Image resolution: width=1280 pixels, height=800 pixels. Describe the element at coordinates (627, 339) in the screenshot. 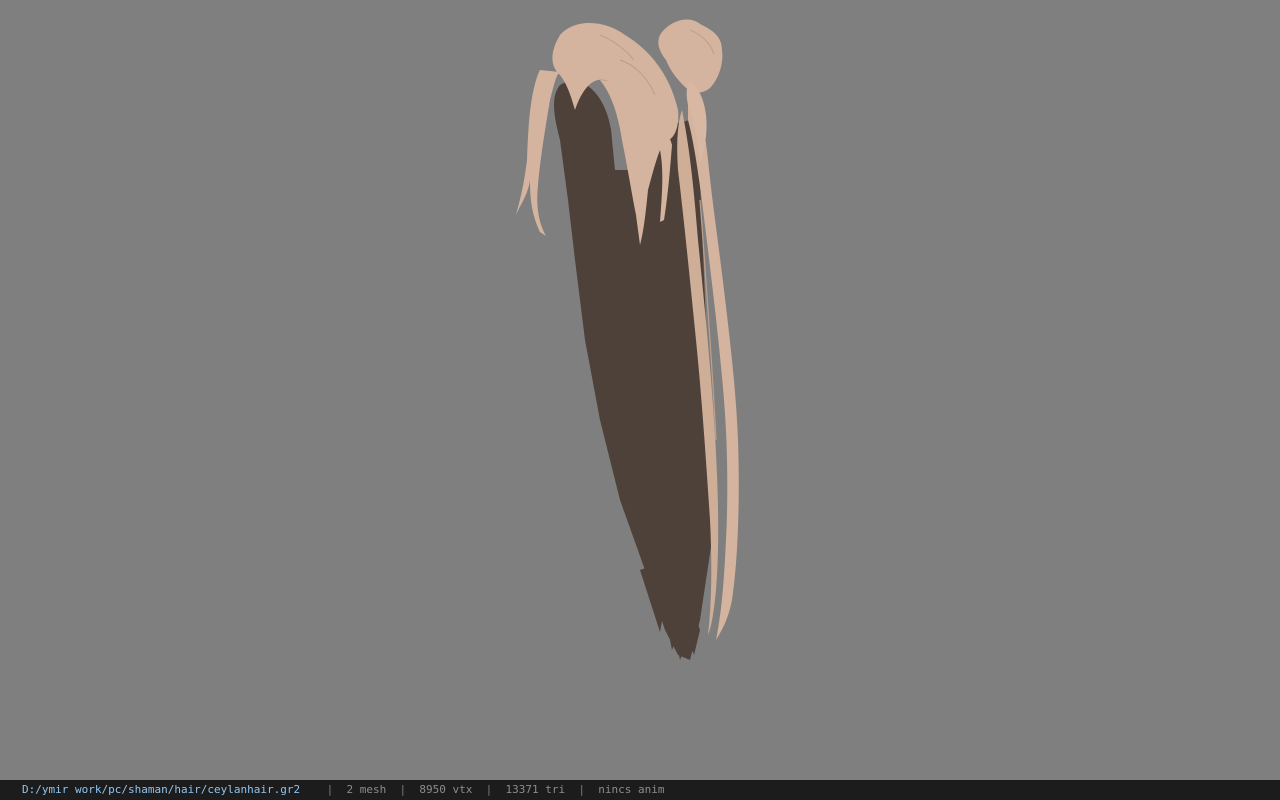

I see `hair-model-render` at that location.